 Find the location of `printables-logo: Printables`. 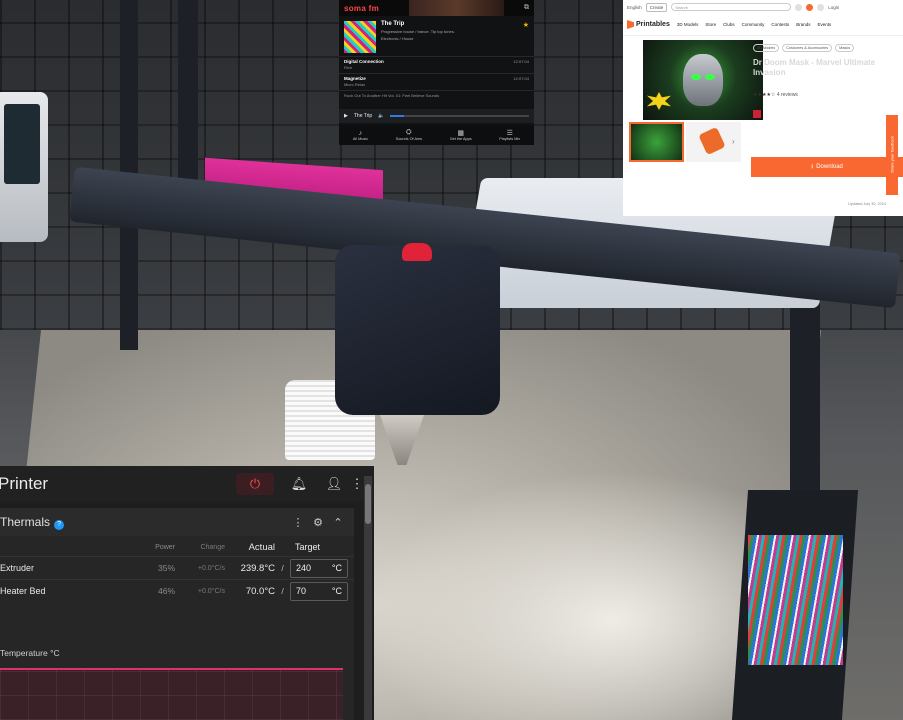

printables-logo: Printables is located at coordinates (648, 24).